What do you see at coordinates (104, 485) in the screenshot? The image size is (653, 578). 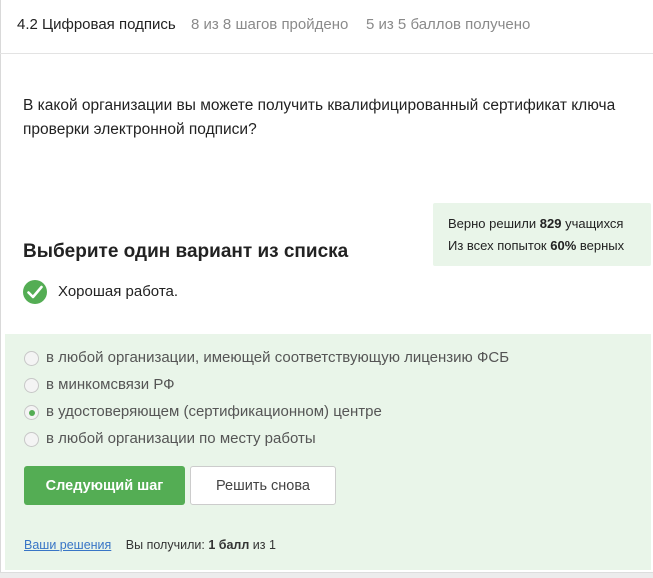 I see `next-step-button: Следующий шаг` at bounding box center [104, 485].